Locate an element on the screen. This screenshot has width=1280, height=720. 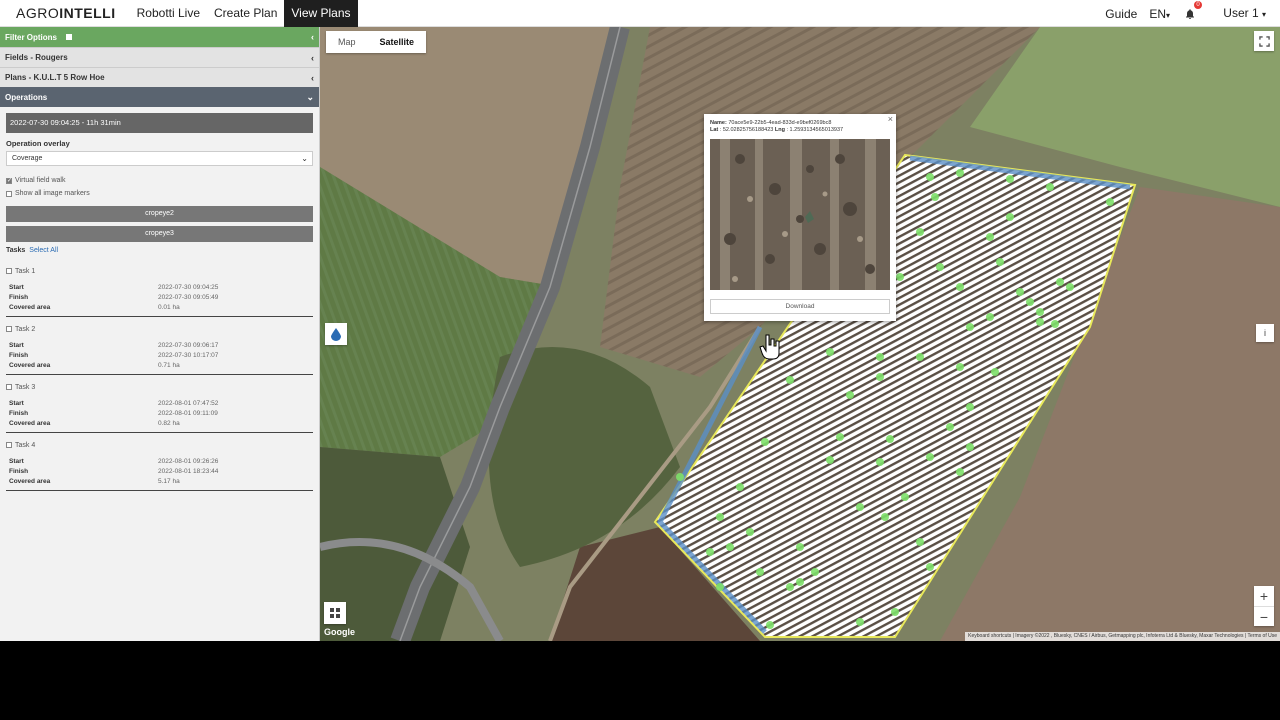
map-type-satellite: Satellite is located at coordinates (397, 42).